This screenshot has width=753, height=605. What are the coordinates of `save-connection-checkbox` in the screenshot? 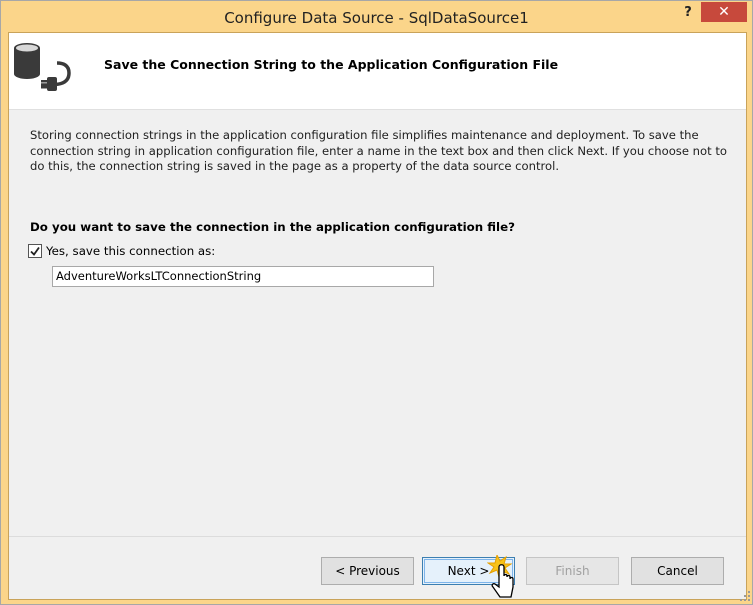 It's located at (35, 251).